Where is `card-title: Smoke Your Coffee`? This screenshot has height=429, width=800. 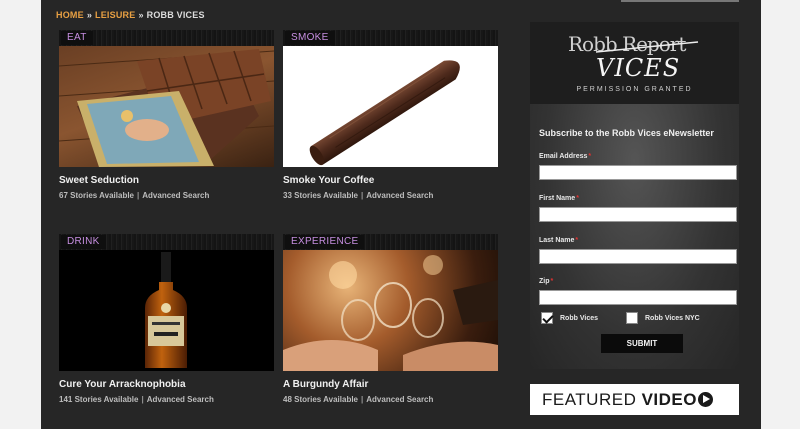
card-title: Smoke Your Coffee is located at coordinates (390, 180).